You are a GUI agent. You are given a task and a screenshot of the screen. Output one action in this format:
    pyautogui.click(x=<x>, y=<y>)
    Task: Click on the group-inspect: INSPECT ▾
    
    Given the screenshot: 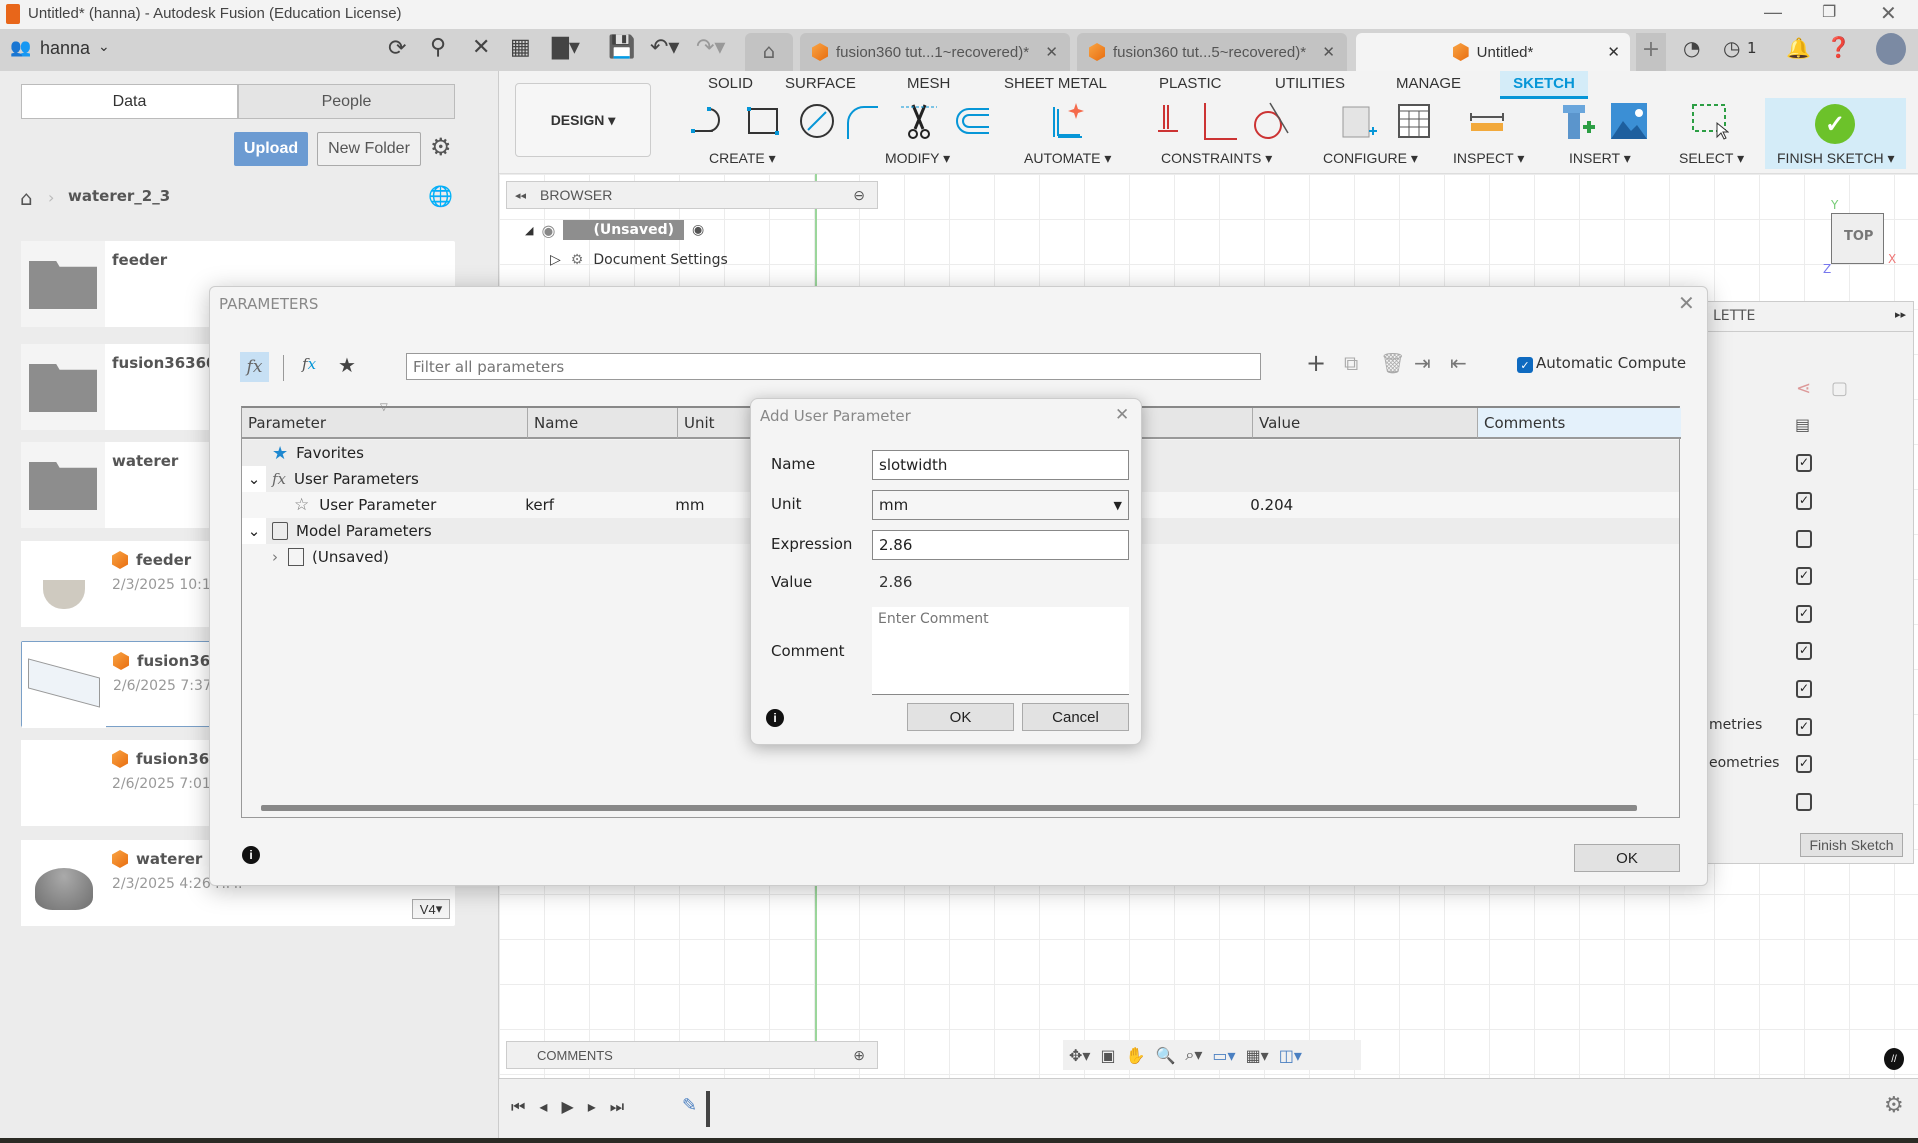 What is the action you would take?
    pyautogui.click(x=1488, y=158)
    